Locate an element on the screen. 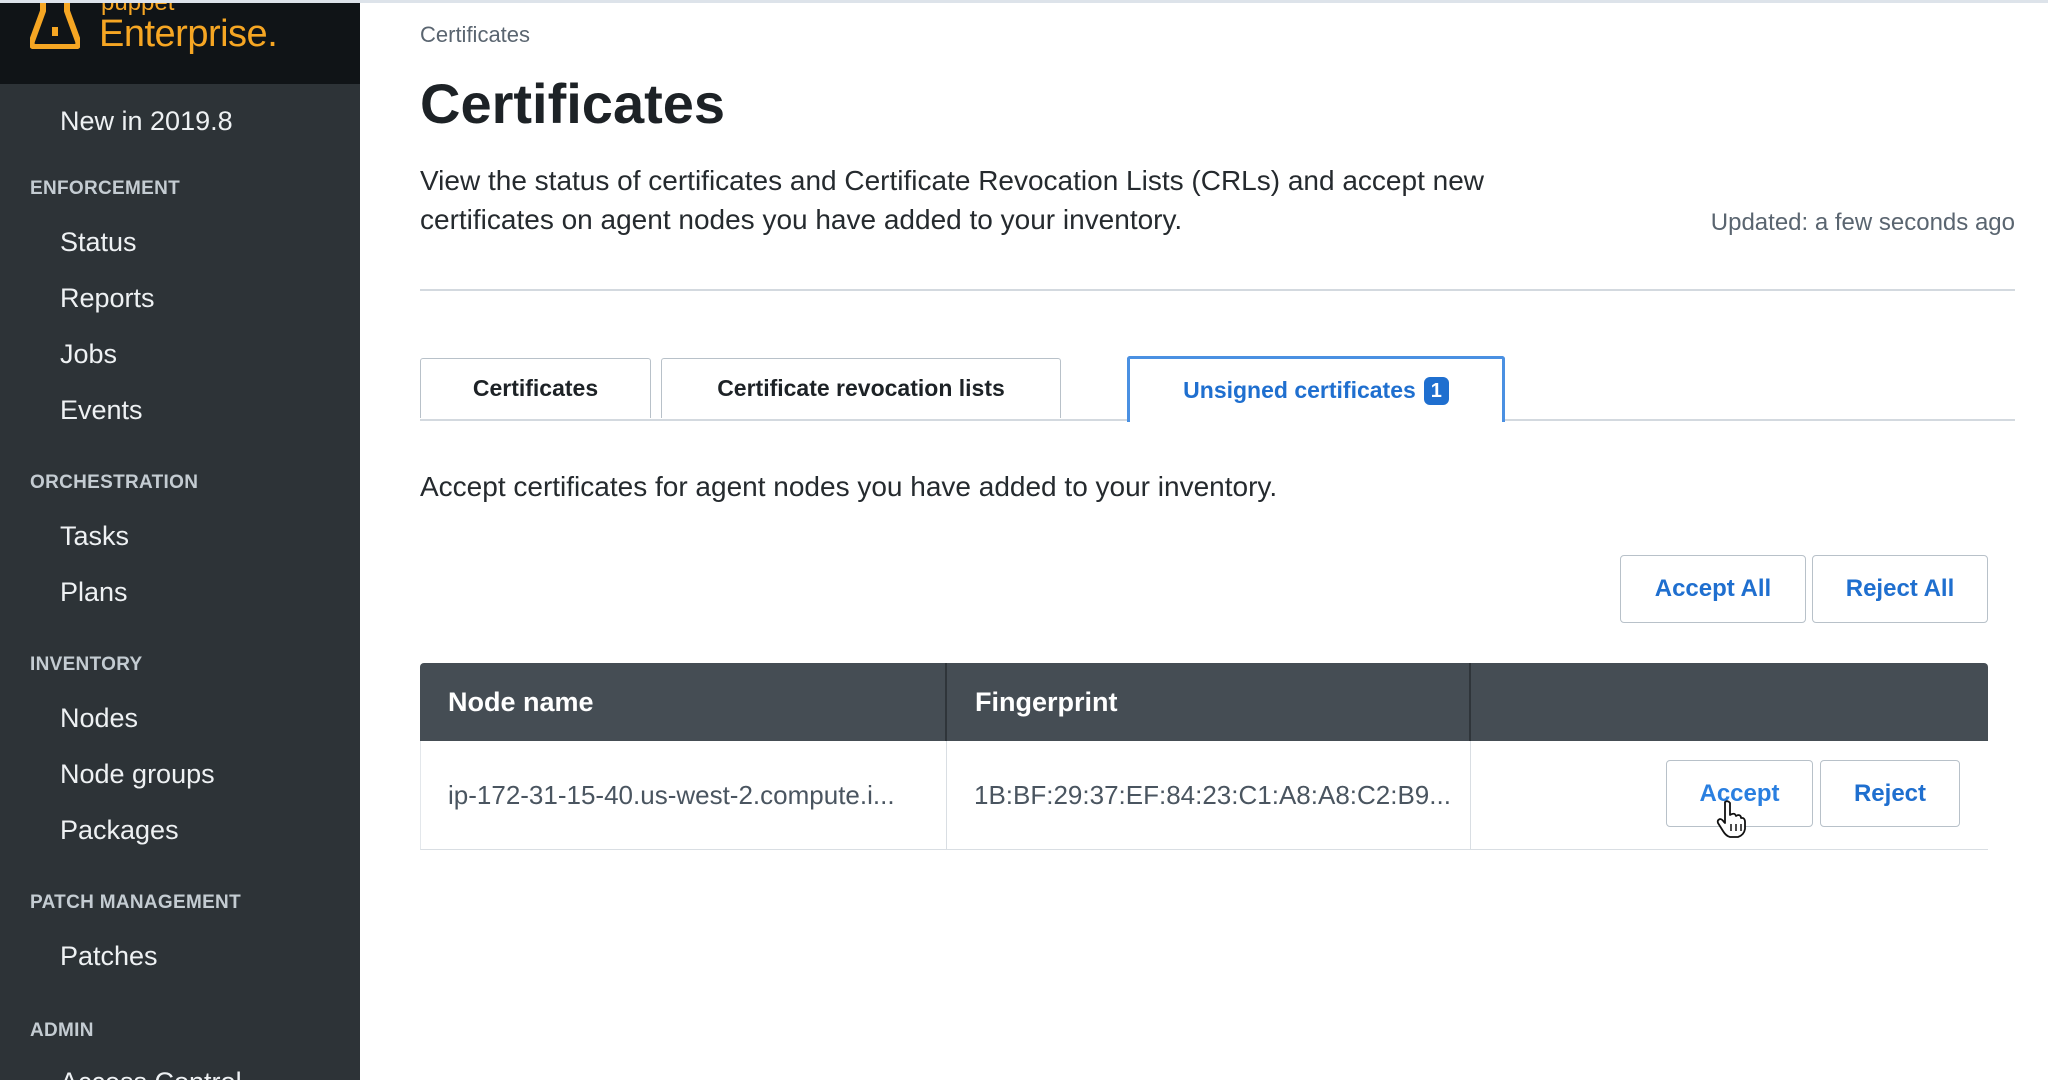 The width and height of the screenshot is (2048, 1080). tab-label: Certificates is located at coordinates (535, 388).